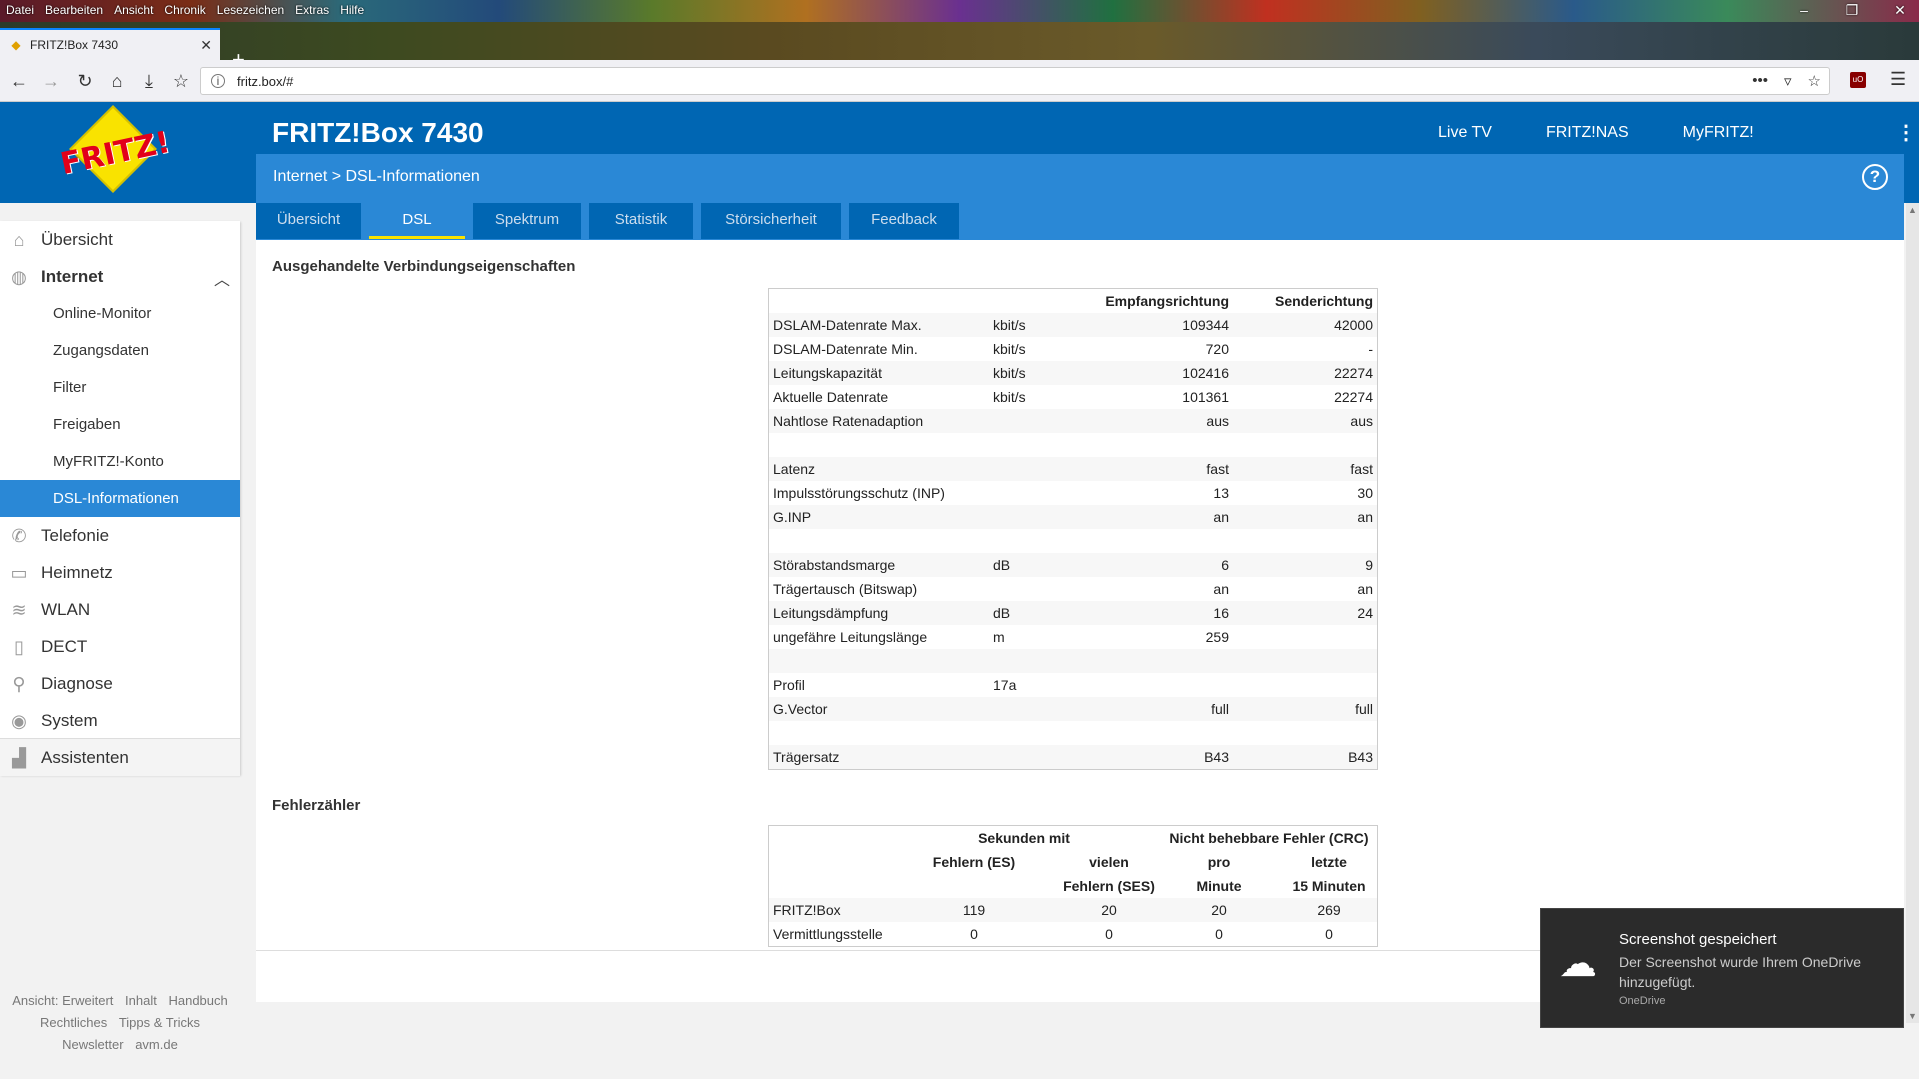 The image size is (1919, 1079). What do you see at coordinates (1900, 10) in the screenshot?
I see `close-icon: ✕` at bounding box center [1900, 10].